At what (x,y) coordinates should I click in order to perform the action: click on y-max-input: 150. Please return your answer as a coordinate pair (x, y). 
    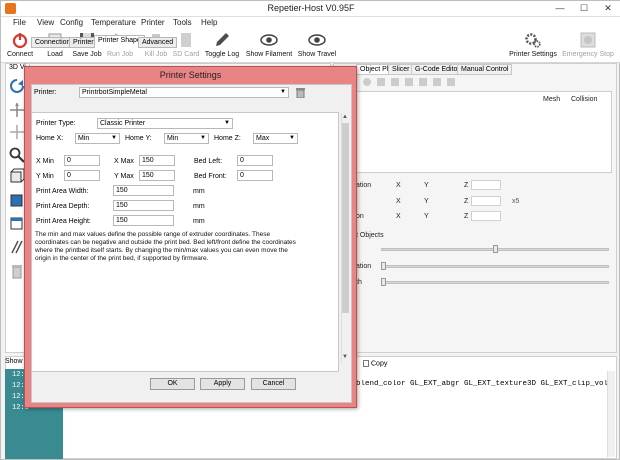
    Looking at the image, I should click on (157, 175).